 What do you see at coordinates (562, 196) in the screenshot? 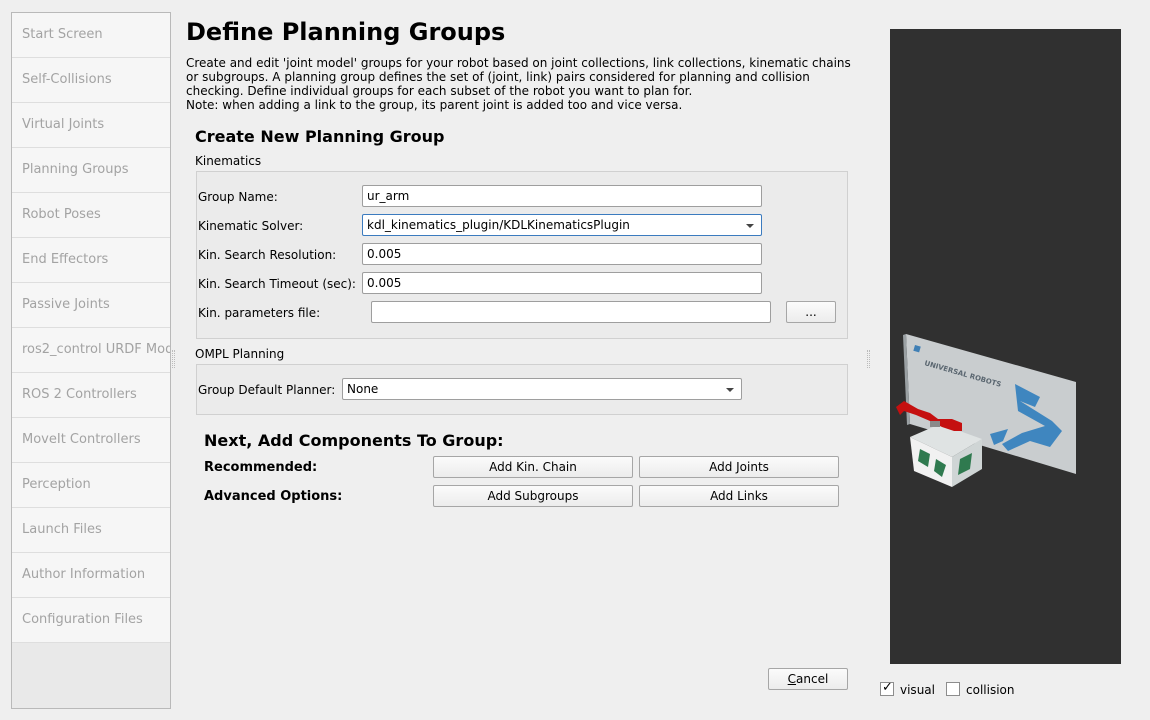
I see `group-name-input` at bounding box center [562, 196].